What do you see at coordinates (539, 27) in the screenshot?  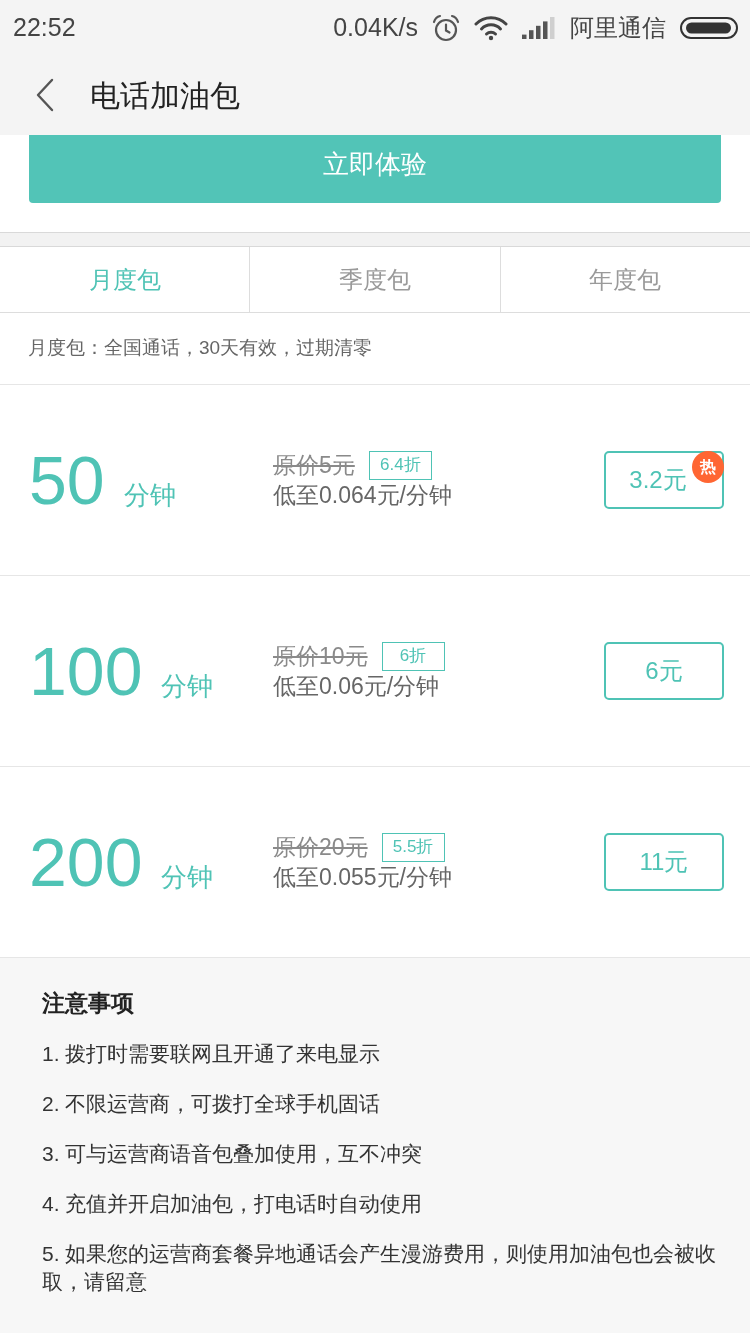 I see `signal-icon` at bounding box center [539, 27].